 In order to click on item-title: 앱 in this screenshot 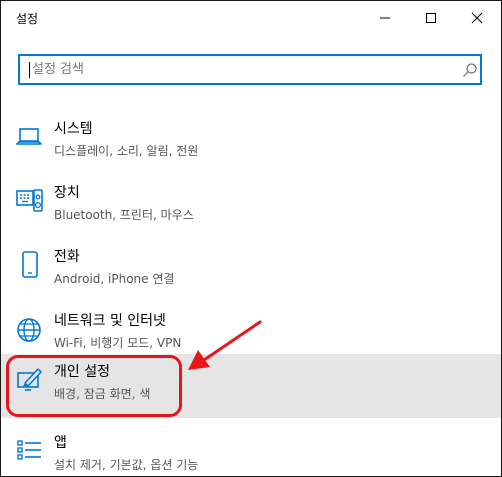, I will do `click(60, 443)`.